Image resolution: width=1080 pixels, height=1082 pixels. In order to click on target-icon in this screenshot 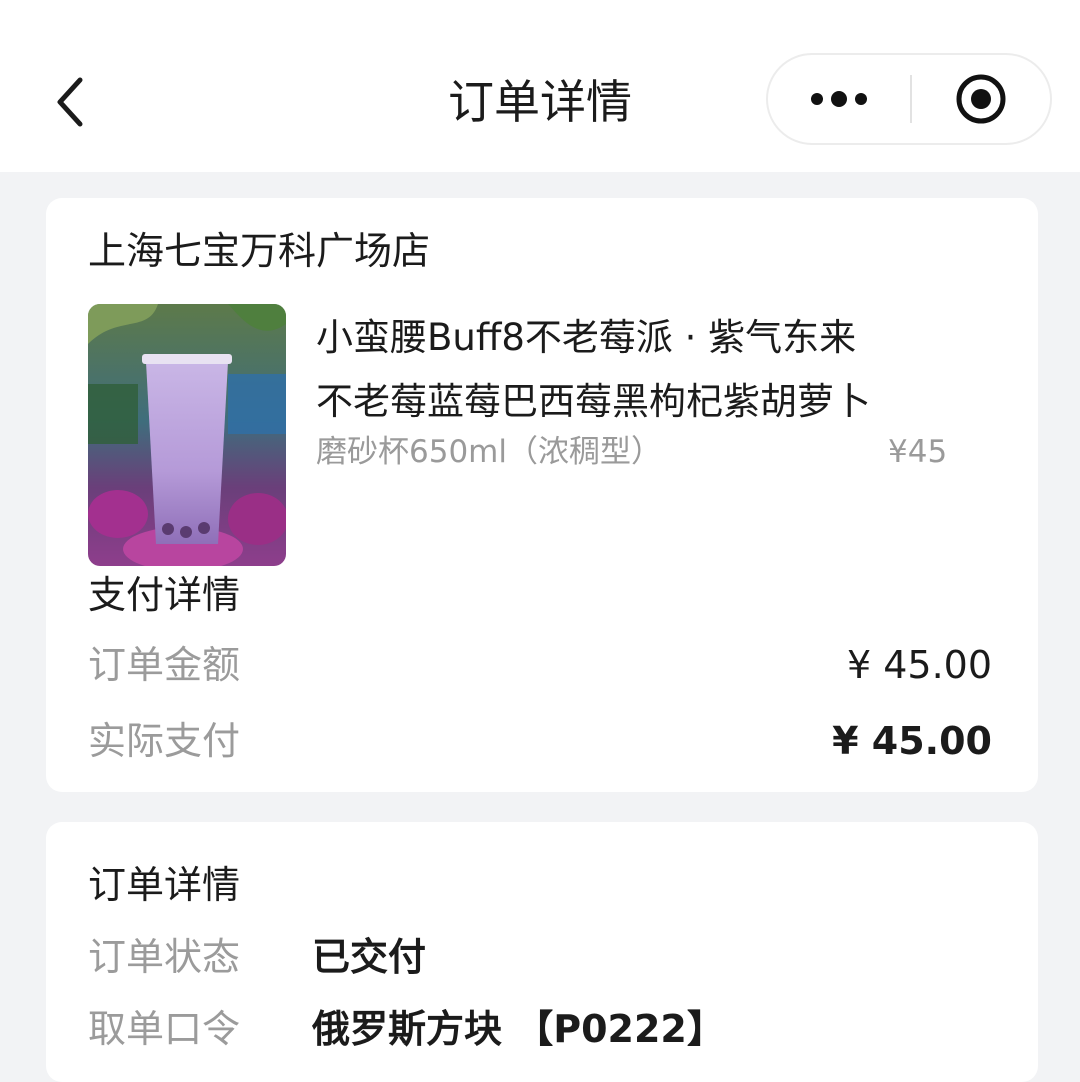, I will do `click(981, 99)`.